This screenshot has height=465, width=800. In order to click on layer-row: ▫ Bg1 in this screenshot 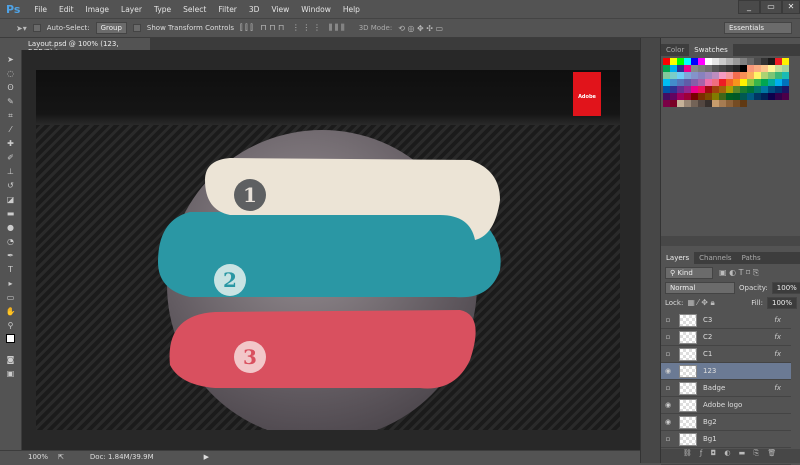, I will do `click(726, 439)`.